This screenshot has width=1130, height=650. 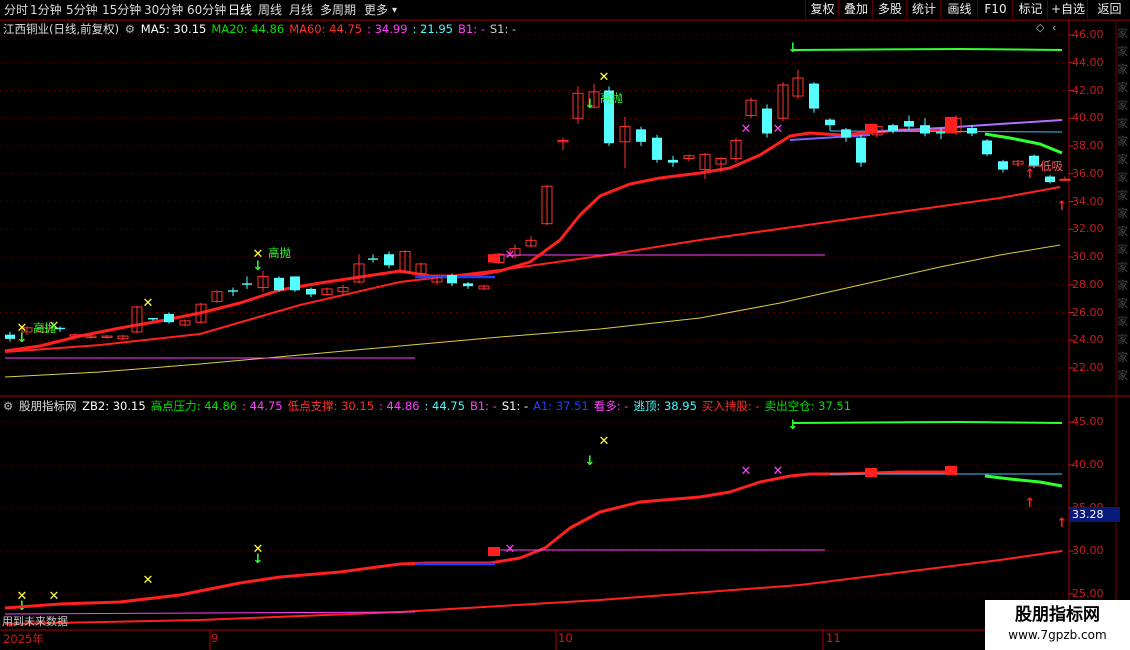 What do you see at coordinates (1088, 256) in the screenshot?
I see `main-axis-label: 30.00` at bounding box center [1088, 256].